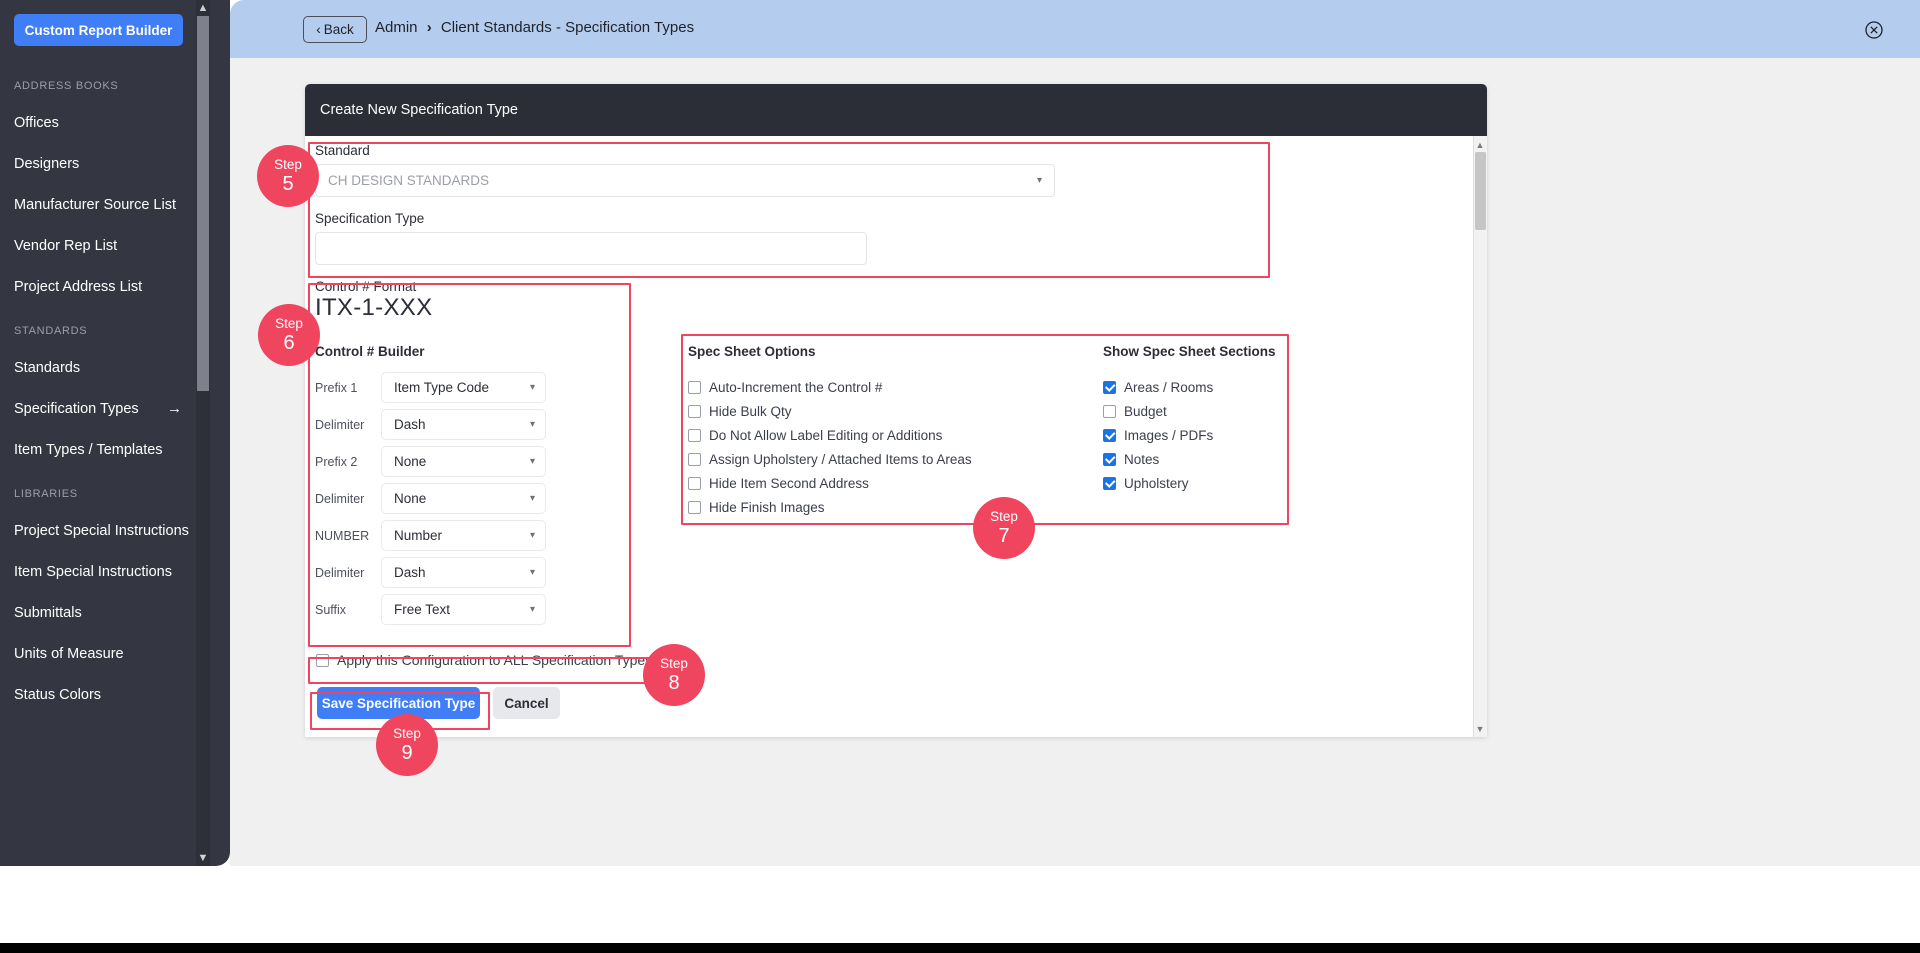 Image resolution: width=1920 pixels, height=953 pixels. Describe the element at coordinates (830, 507) in the screenshot. I see `spec-option-row: Hide Finish Images` at that location.